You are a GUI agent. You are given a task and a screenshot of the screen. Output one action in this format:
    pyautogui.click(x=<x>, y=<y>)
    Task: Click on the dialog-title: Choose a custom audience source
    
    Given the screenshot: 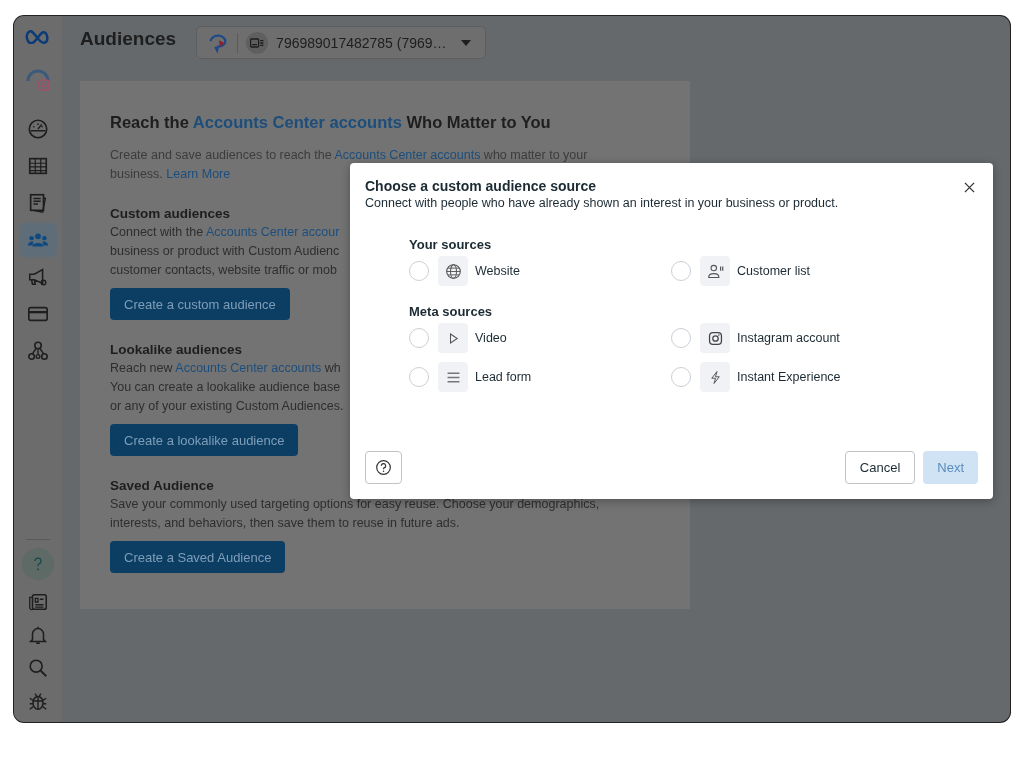 What is the action you would take?
    pyautogui.click(x=481, y=186)
    